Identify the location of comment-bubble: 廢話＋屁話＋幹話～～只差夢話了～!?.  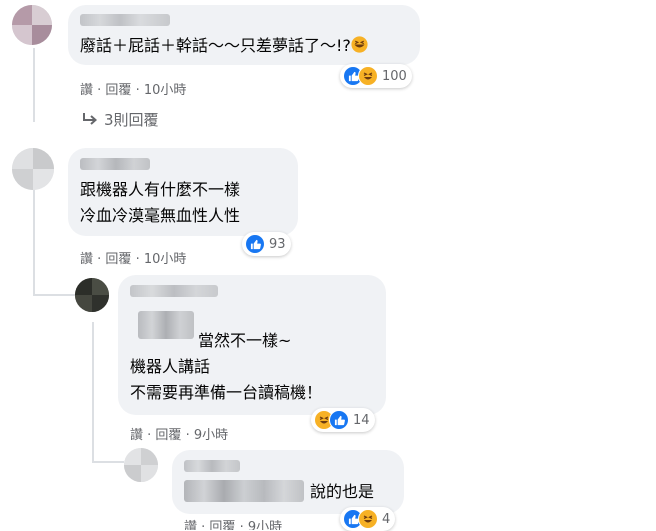
(244, 35).